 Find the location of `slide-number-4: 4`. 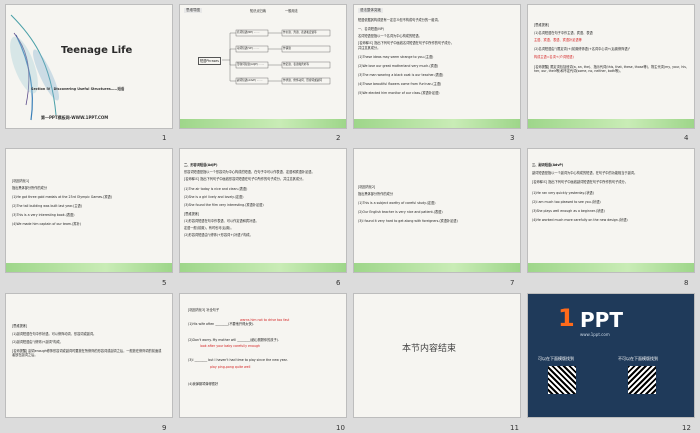

slide-number-4: 4 is located at coordinates (686, 138).